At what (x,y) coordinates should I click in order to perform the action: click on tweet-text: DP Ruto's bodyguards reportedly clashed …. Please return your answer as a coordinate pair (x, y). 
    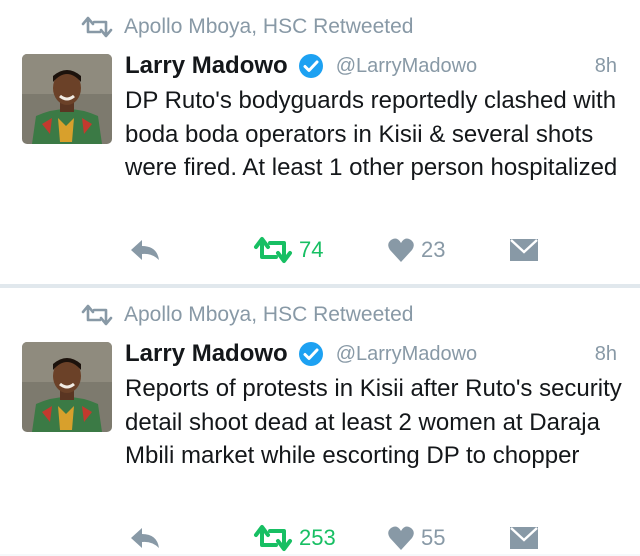
    Looking at the image, I should click on (371, 134).